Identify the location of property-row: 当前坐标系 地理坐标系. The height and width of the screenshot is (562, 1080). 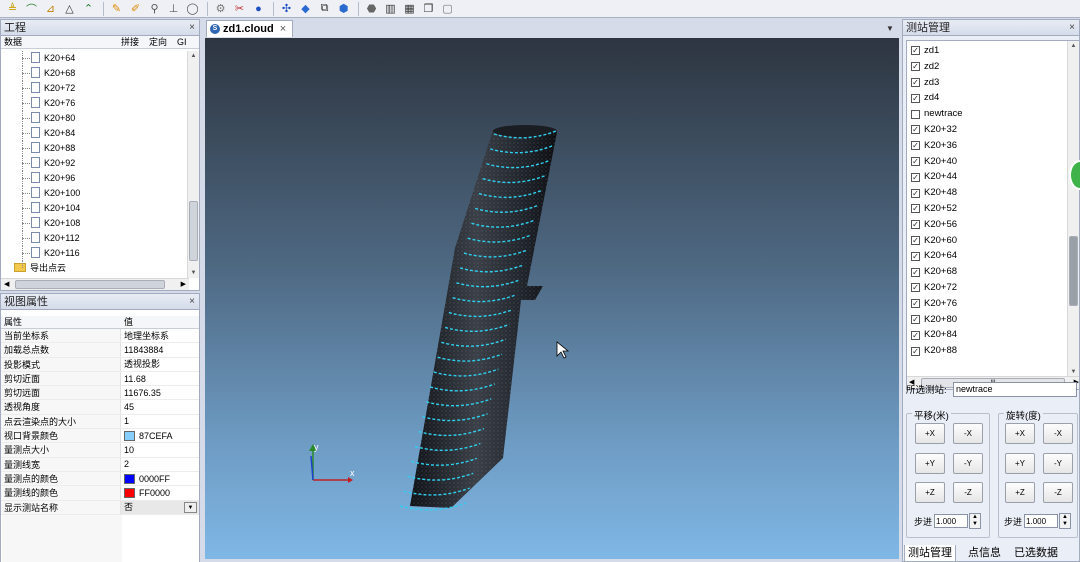
(100, 336).